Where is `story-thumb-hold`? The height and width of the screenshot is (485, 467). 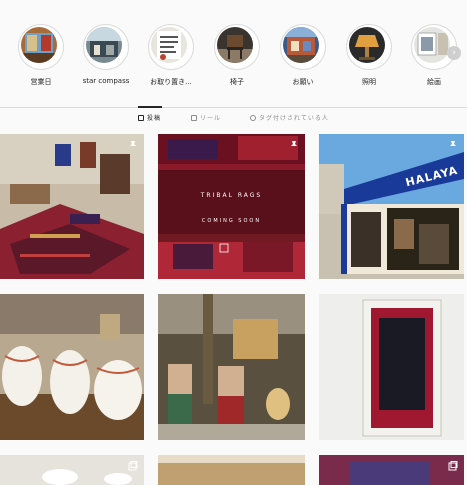
story-thumb-hold is located at coordinates (169, 45).